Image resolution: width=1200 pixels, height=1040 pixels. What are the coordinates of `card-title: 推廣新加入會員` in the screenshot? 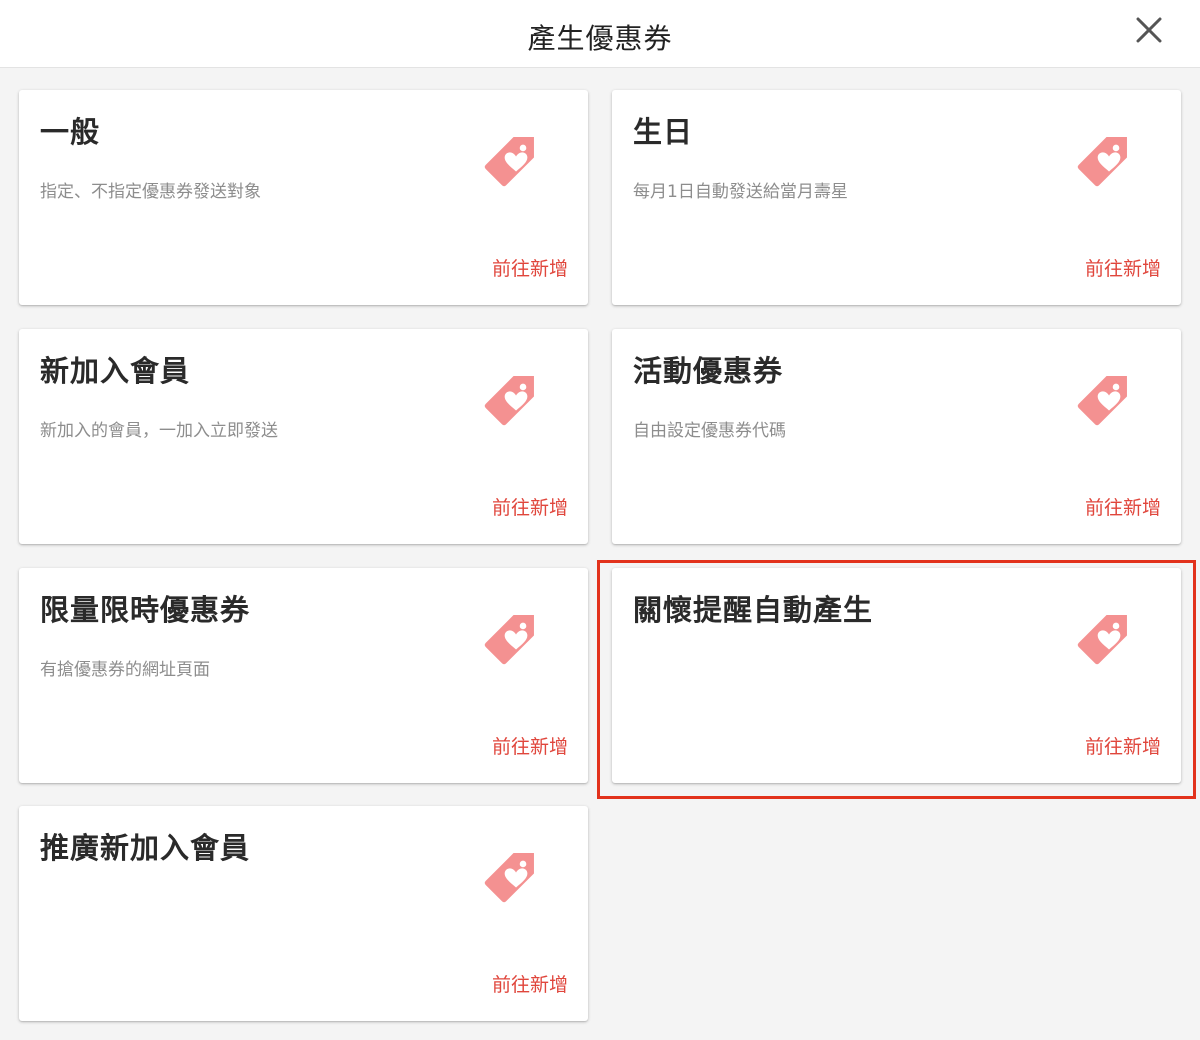 It's located at (145, 848).